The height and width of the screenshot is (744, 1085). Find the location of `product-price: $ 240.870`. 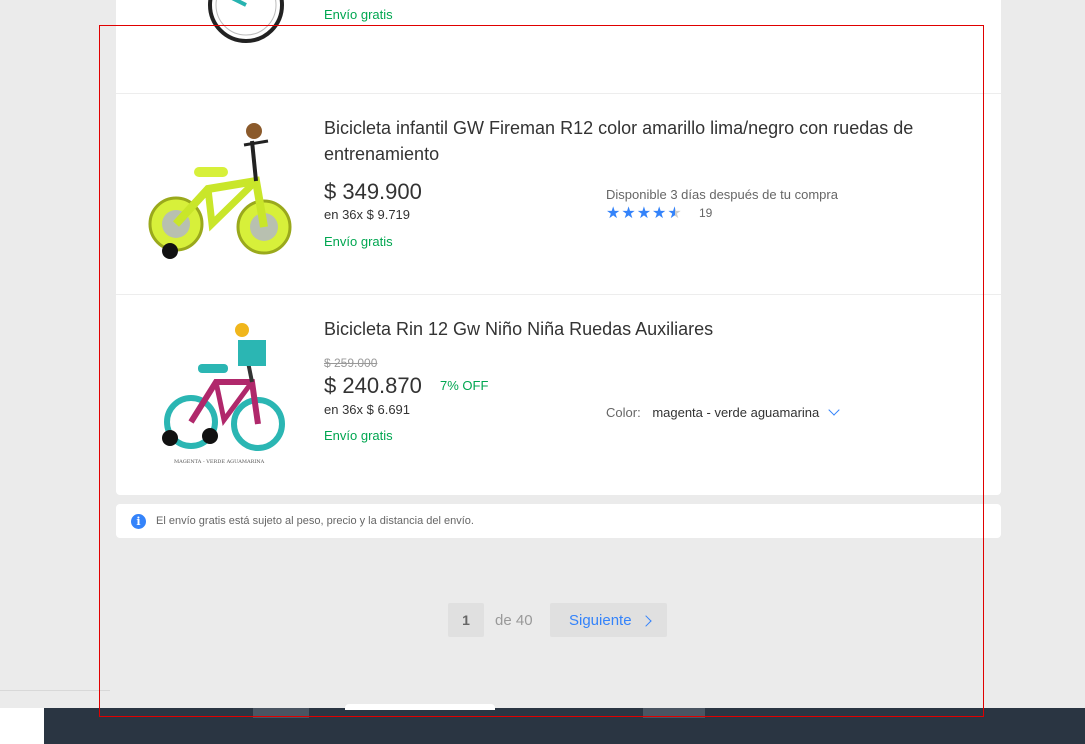

product-price: $ 240.870 is located at coordinates (373, 385).